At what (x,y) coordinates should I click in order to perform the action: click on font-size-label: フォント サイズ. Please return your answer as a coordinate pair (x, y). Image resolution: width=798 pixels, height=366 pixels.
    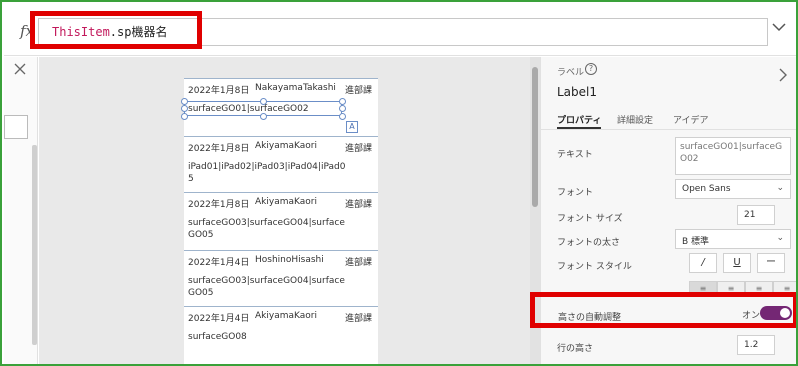
    Looking at the image, I should click on (590, 219).